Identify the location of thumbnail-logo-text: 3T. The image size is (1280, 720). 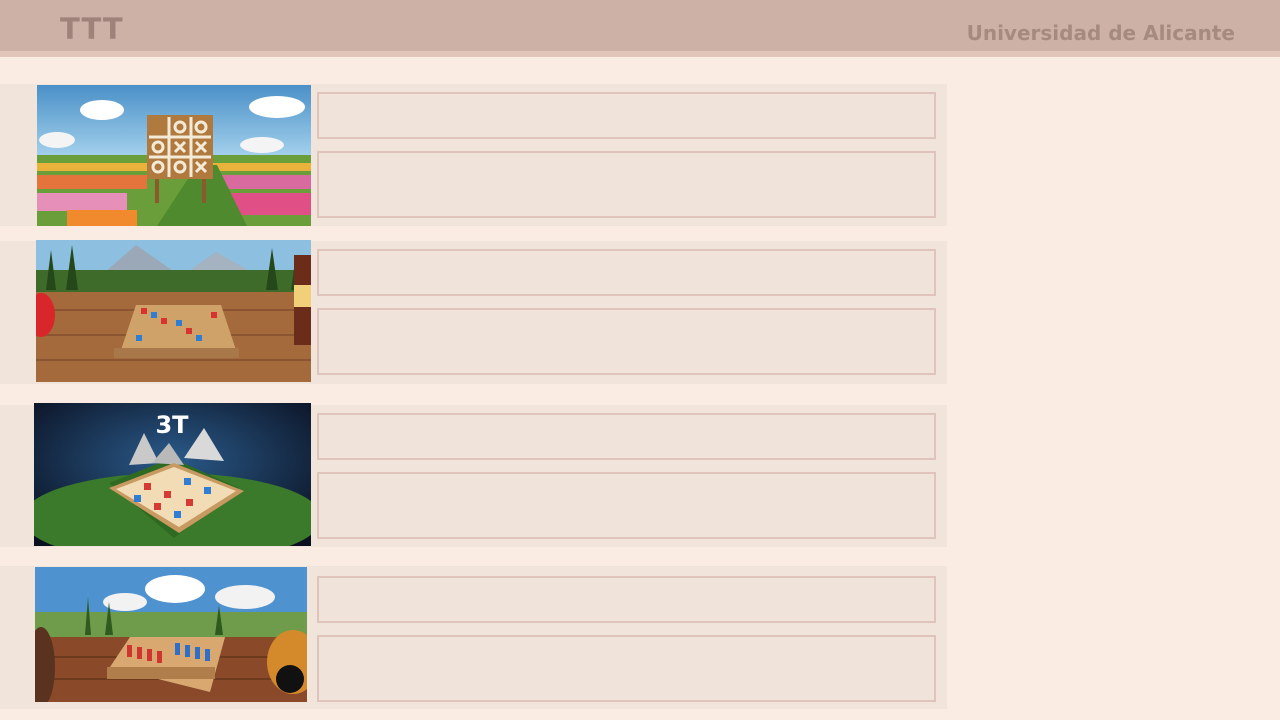
(172, 425).